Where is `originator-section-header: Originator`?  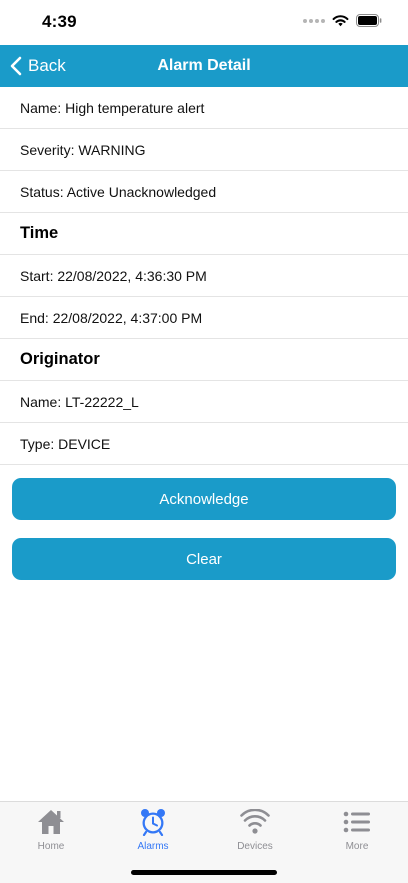
originator-section-header: Originator is located at coordinates (204, 360).